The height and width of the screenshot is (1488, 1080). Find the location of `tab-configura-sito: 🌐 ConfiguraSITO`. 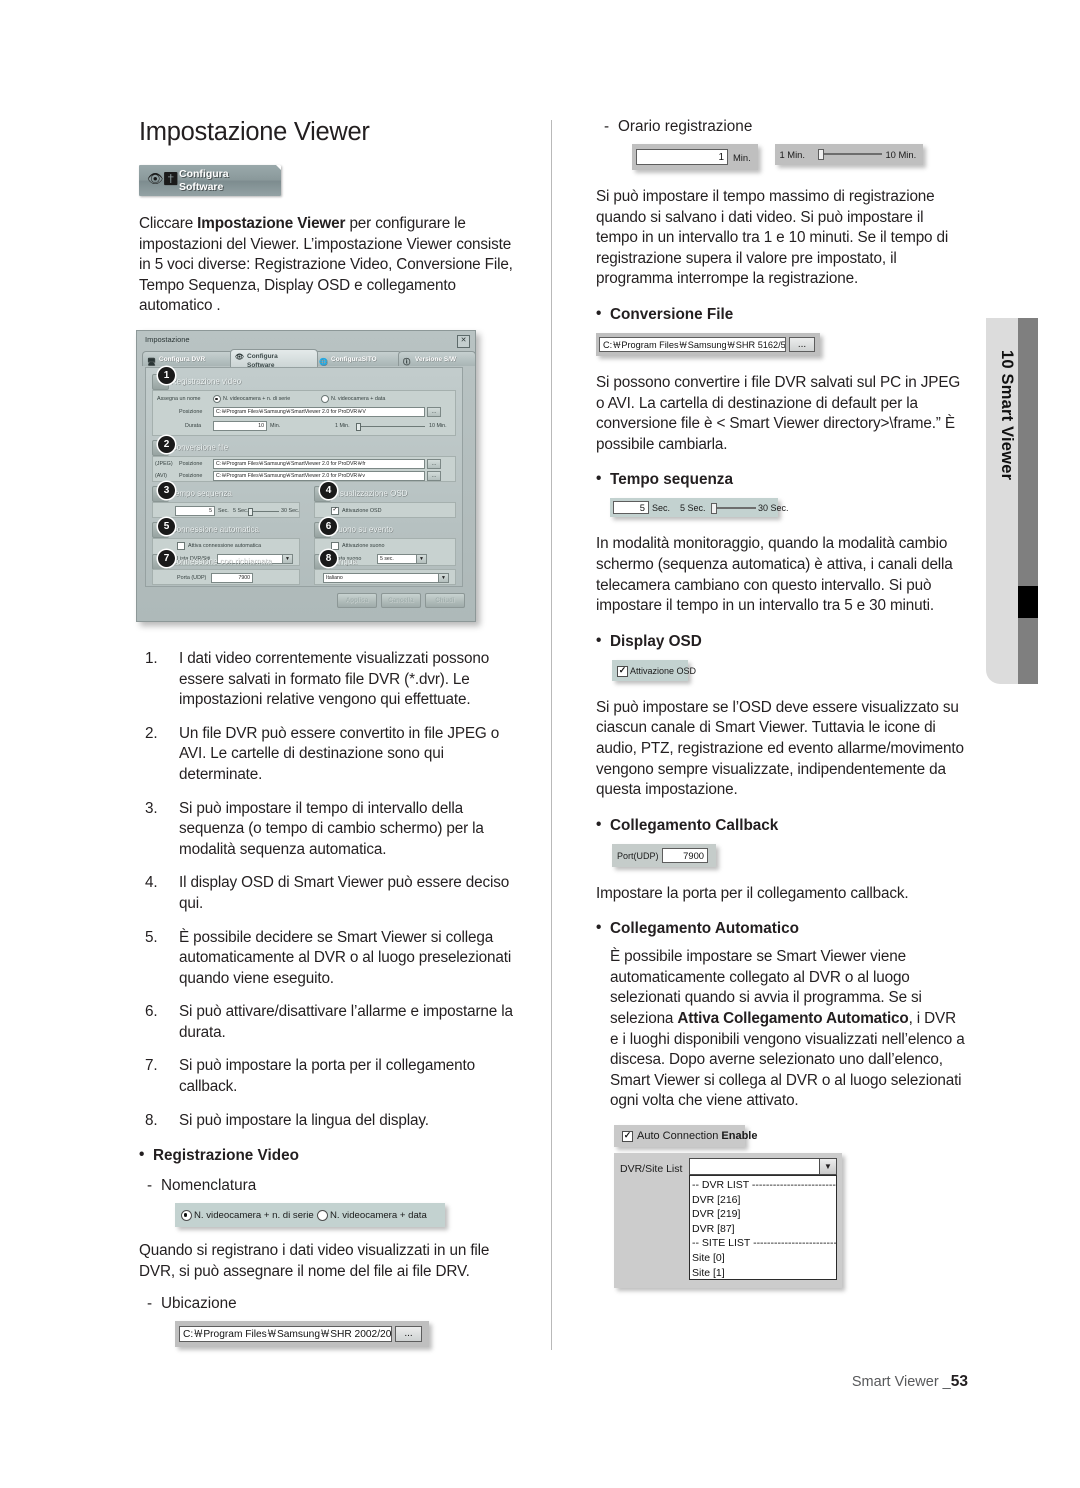

tab-configura-sito: 🌐 ConfiguraSITO is located at coordinates (358, 358).